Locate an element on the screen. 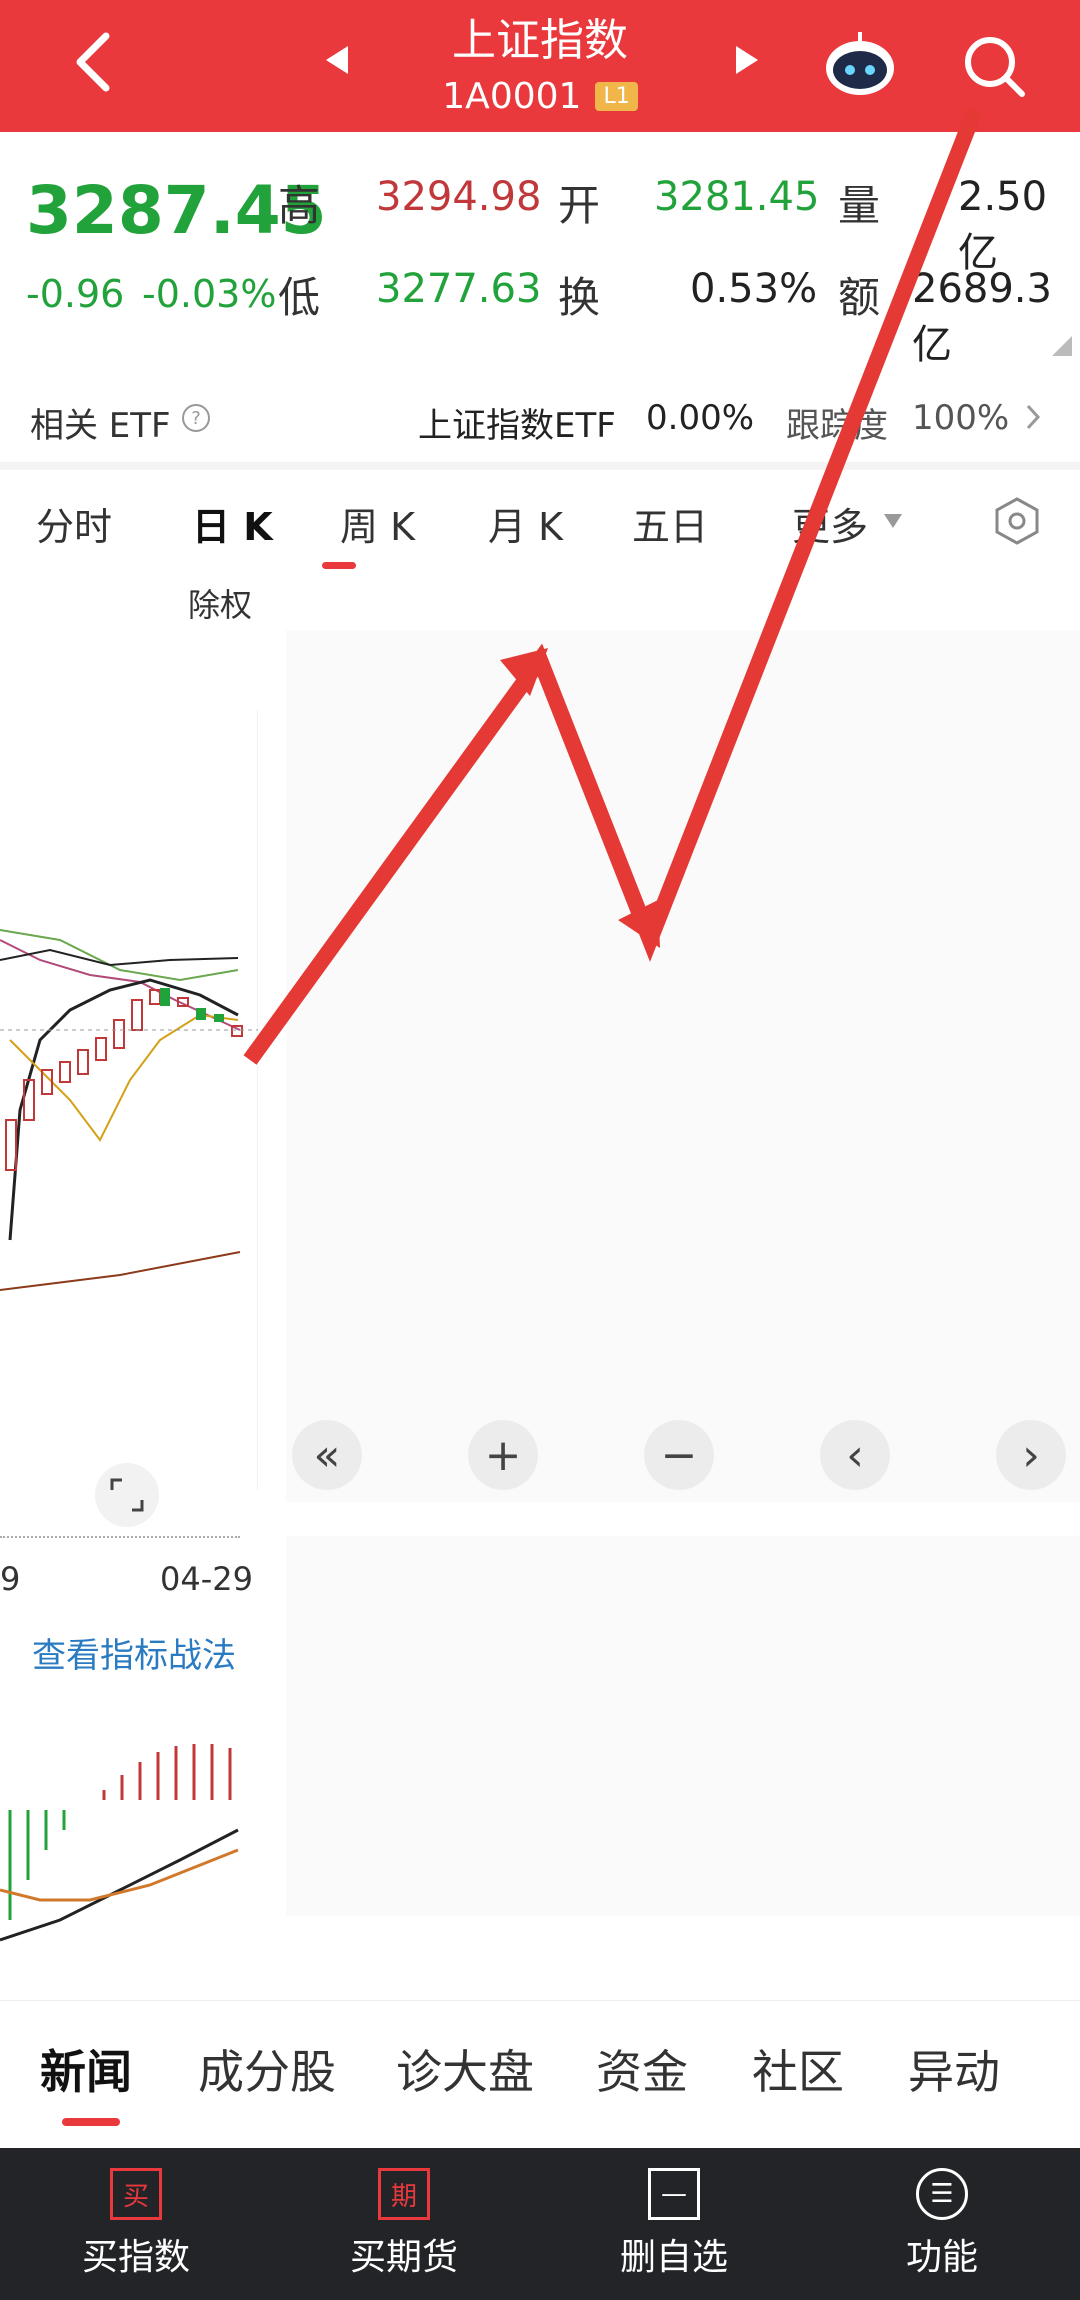 Image resolution: width=1080 pixels, height=2300 pixels. active-news-tab-indicator is located at coordinates (91, 2122).